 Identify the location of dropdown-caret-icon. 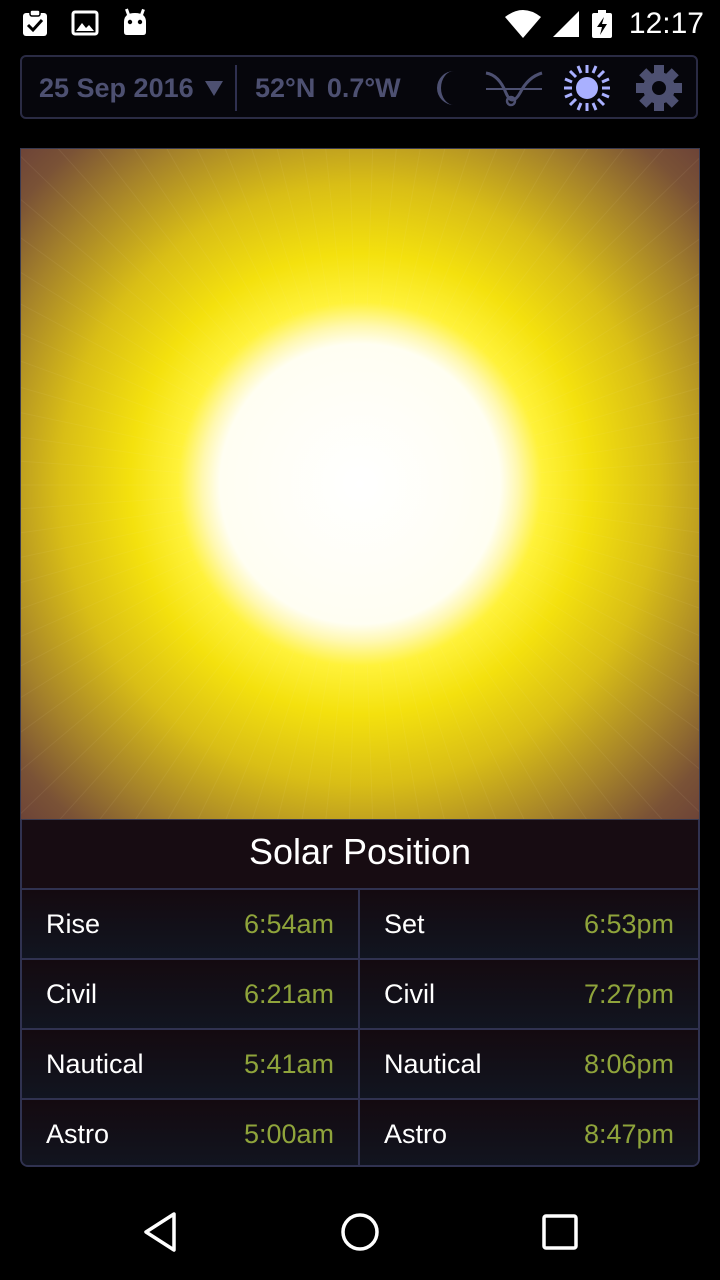
(214, 88).